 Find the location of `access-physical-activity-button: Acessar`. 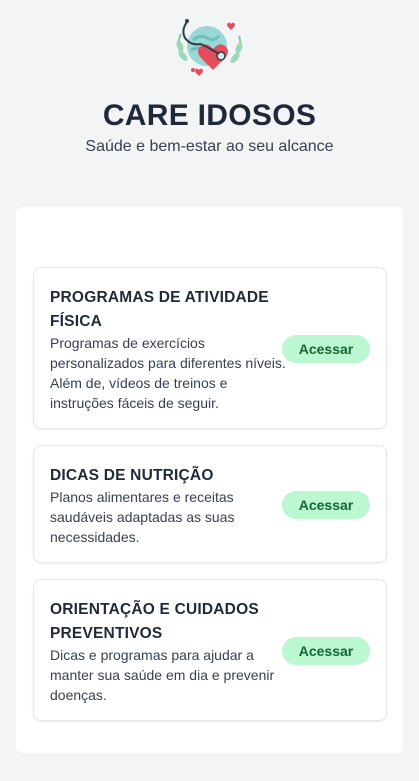

access-physical-activity-button: Acessar is located at coordinates (326, 349).